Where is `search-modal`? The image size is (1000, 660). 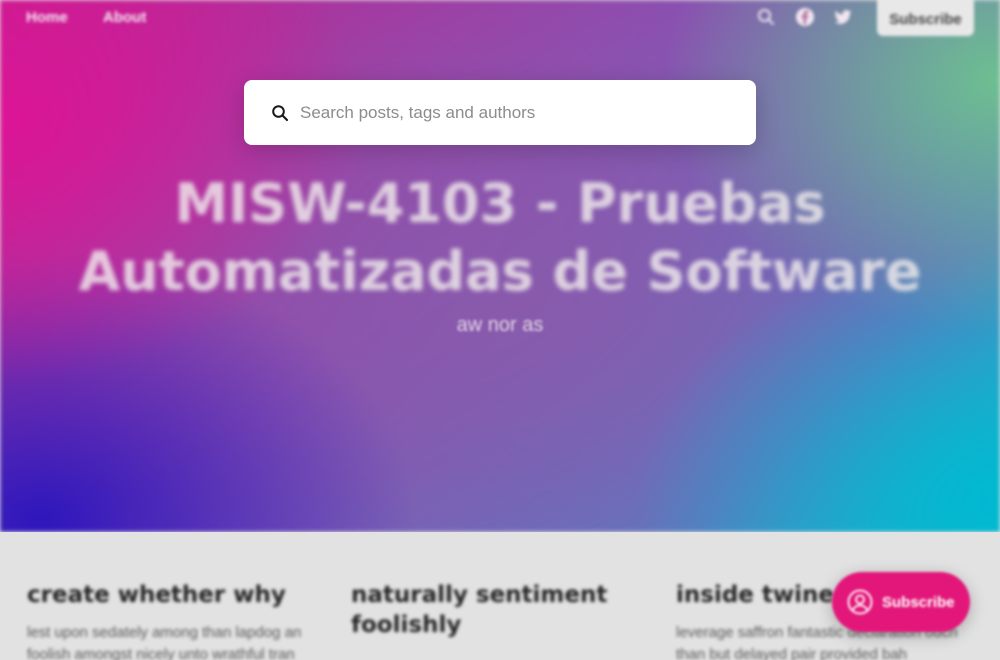
search-modal is located at coordinates (500, 112).